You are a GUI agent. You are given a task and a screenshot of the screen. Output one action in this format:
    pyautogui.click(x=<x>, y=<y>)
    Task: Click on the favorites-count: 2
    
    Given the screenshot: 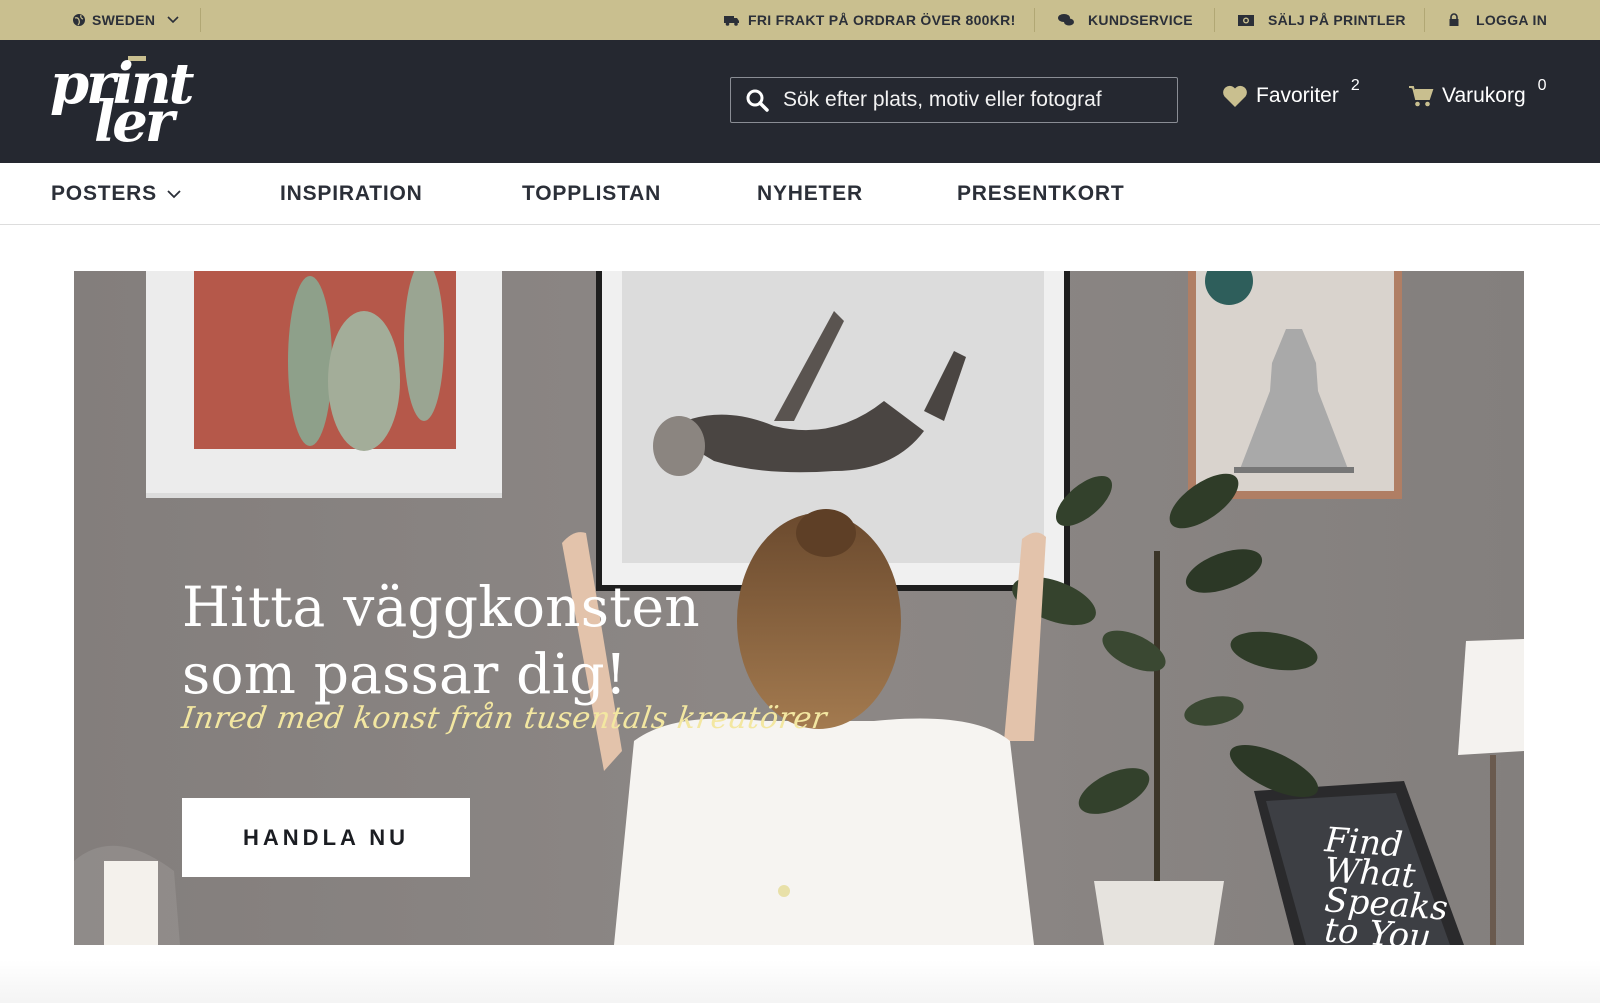 What is the action you would take?
    pyautogui.click(x=1355, y=85)
    